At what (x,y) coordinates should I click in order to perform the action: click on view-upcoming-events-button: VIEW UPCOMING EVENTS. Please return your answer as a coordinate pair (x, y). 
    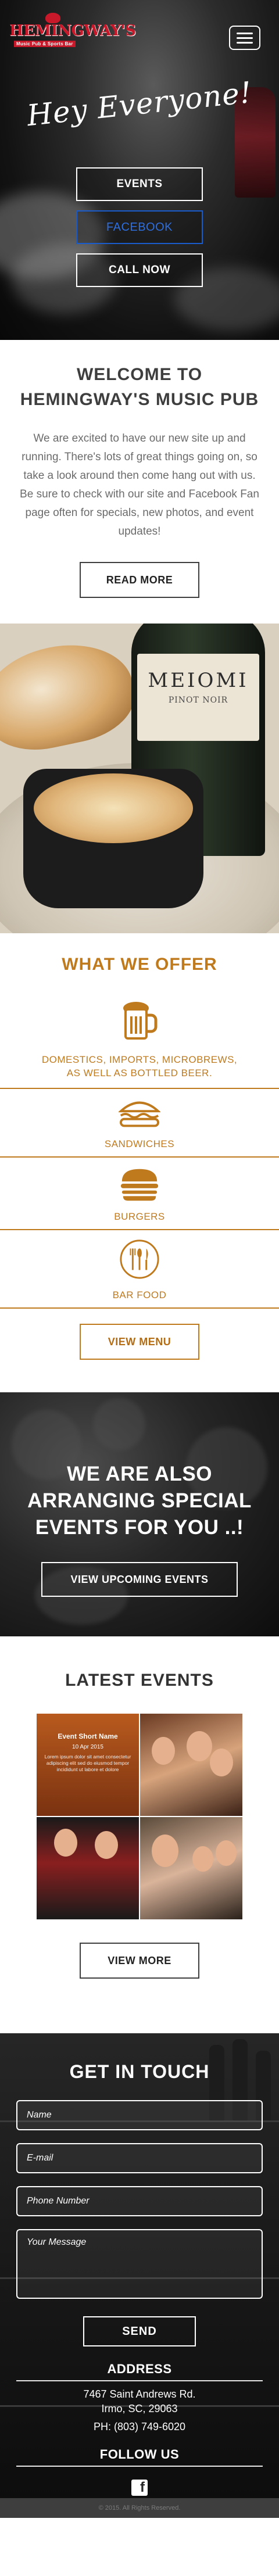
    Looking at the image, I should click on (139, 1579).